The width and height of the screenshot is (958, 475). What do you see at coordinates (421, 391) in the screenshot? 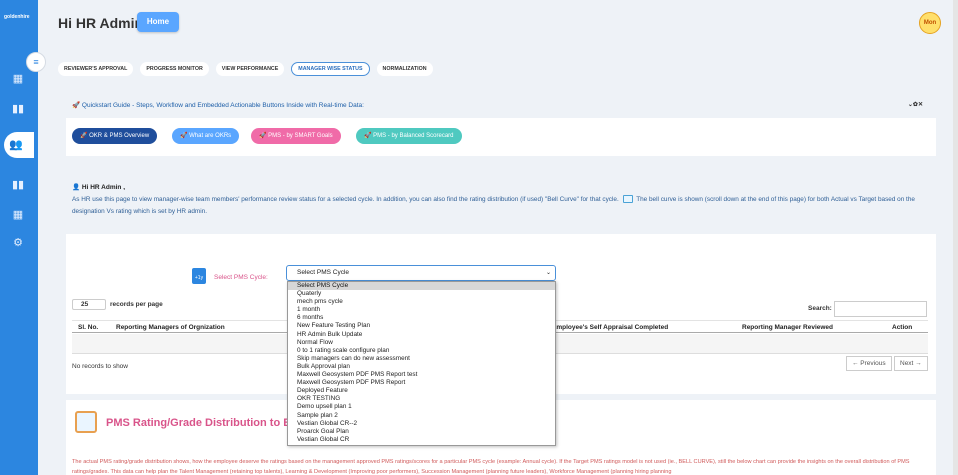
I see `cycle-option: Deployed Feature` at bounding box center [421, 391].